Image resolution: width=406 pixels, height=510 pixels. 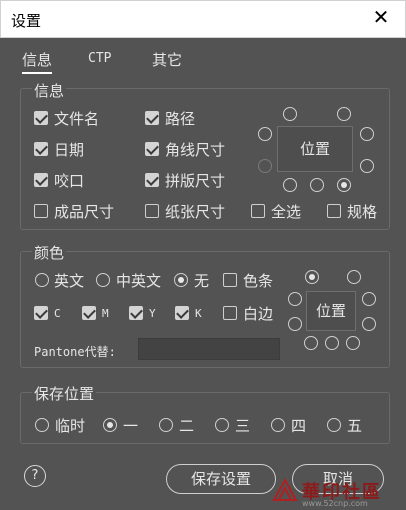 What do you see at coordinates (362, 212) in the screenshot?
I see `spec-label: 规格` at bounding box center [362, 212].